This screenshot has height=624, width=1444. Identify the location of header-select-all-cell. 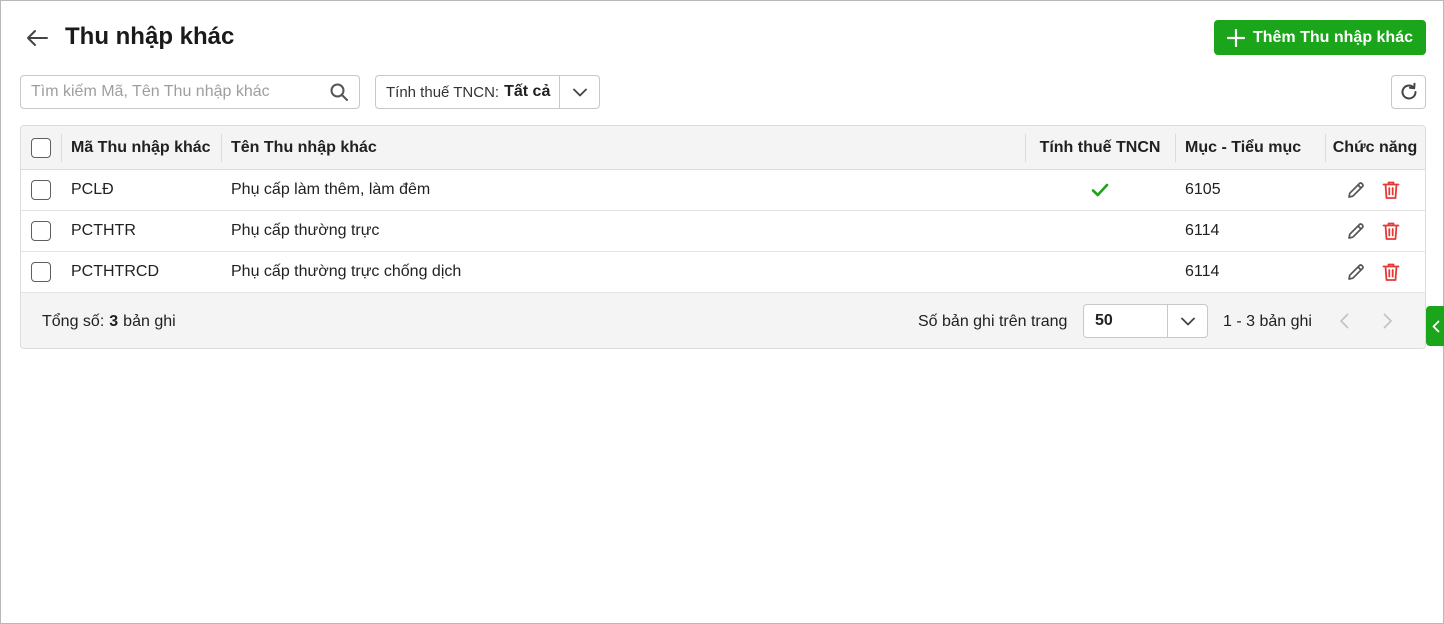
(41, 147).